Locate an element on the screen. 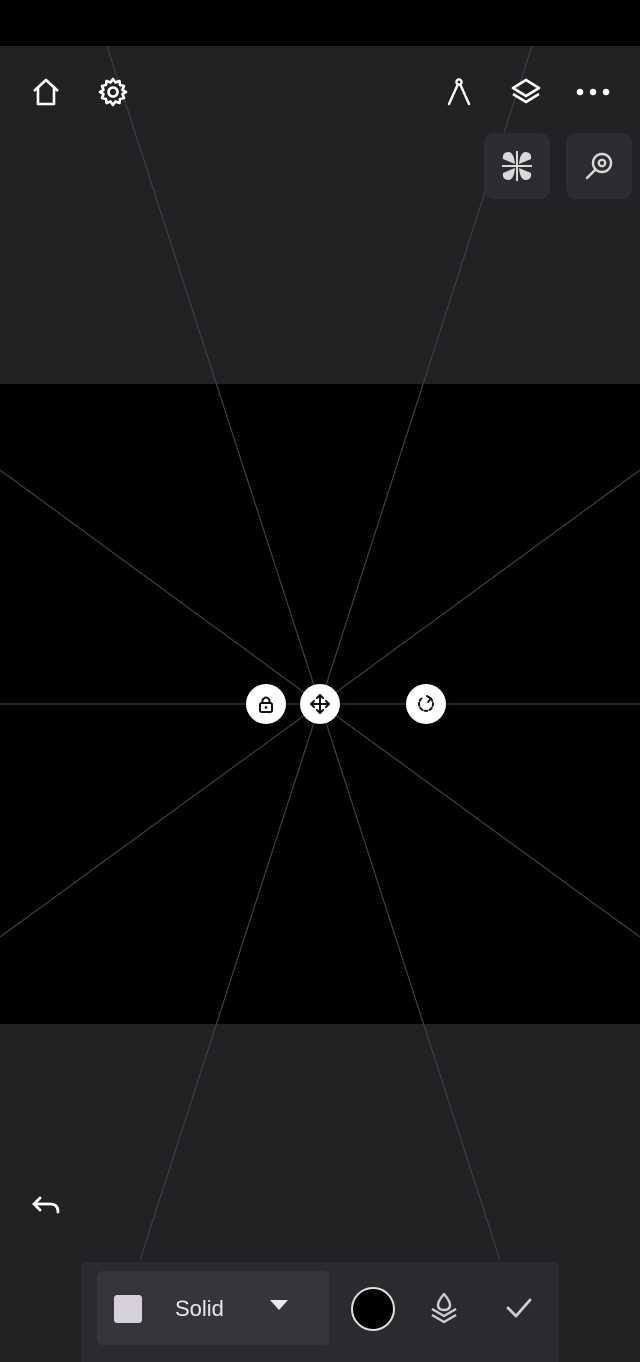 The image size is (640, 1362). lock-handle is located at coordinates (266, 704).